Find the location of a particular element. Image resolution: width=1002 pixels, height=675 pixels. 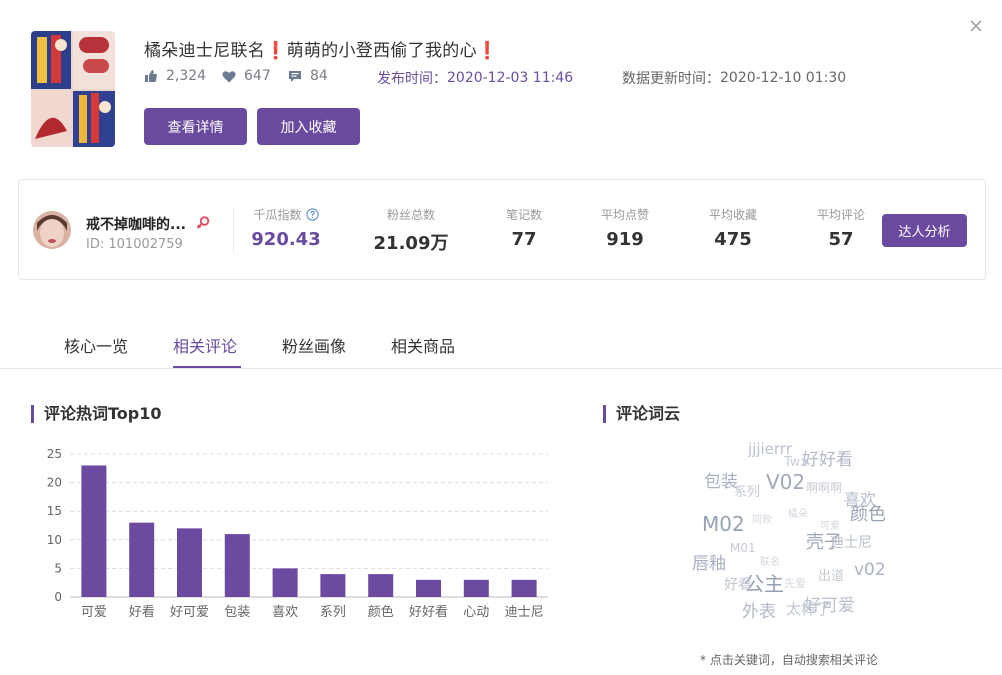

x-tick-label: 好好看 is located at coordinates (428, 612).